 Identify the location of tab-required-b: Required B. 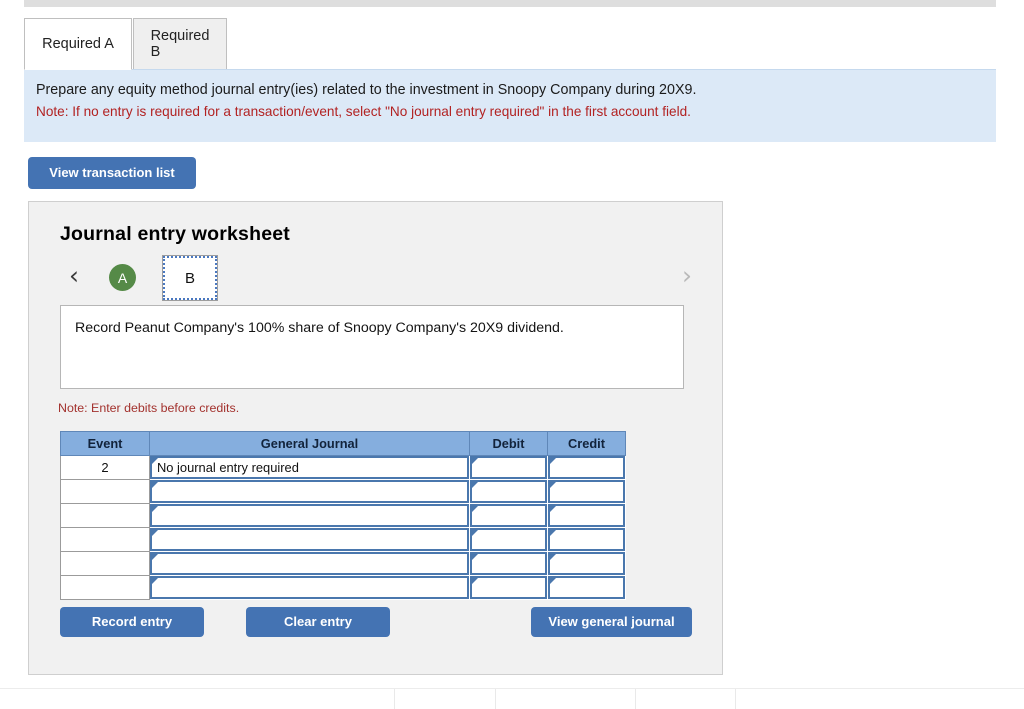
(180, 44).